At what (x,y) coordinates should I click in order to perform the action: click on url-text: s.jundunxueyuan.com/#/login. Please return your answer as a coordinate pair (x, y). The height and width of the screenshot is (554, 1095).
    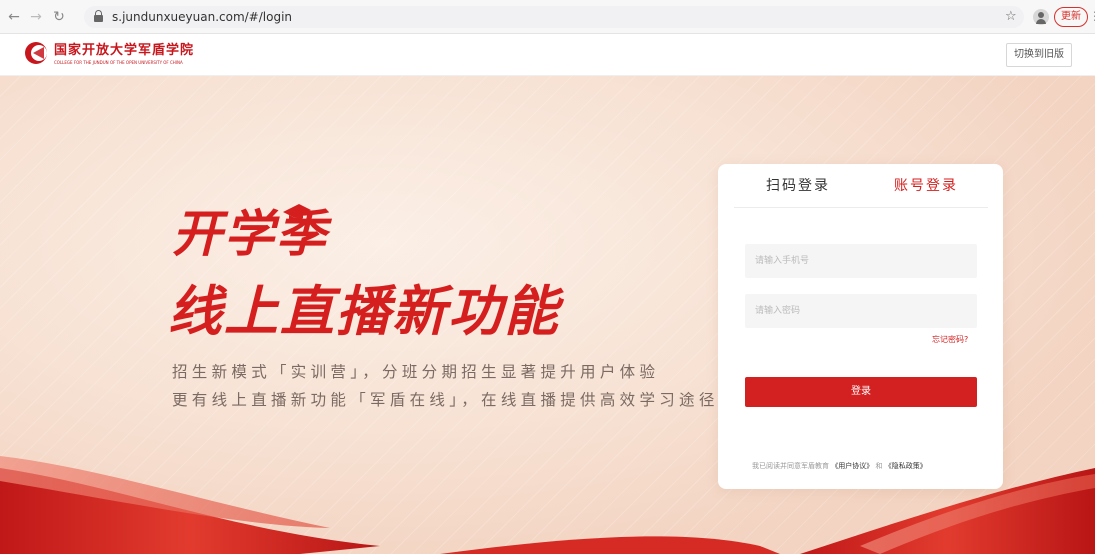
    Looking at the image, I should click on (202, 17).